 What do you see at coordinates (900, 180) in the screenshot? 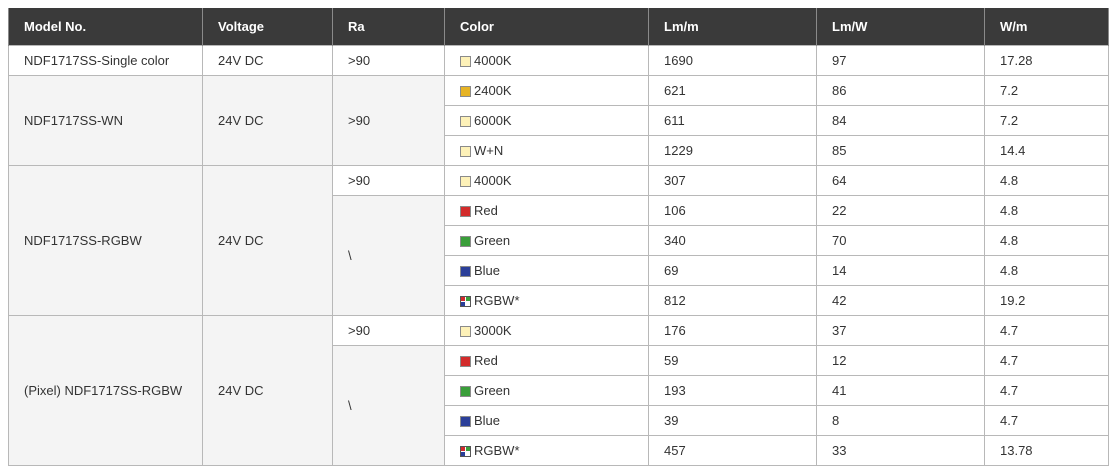
I see `lm-w-cell: 64` at bounding box center [900, 180].